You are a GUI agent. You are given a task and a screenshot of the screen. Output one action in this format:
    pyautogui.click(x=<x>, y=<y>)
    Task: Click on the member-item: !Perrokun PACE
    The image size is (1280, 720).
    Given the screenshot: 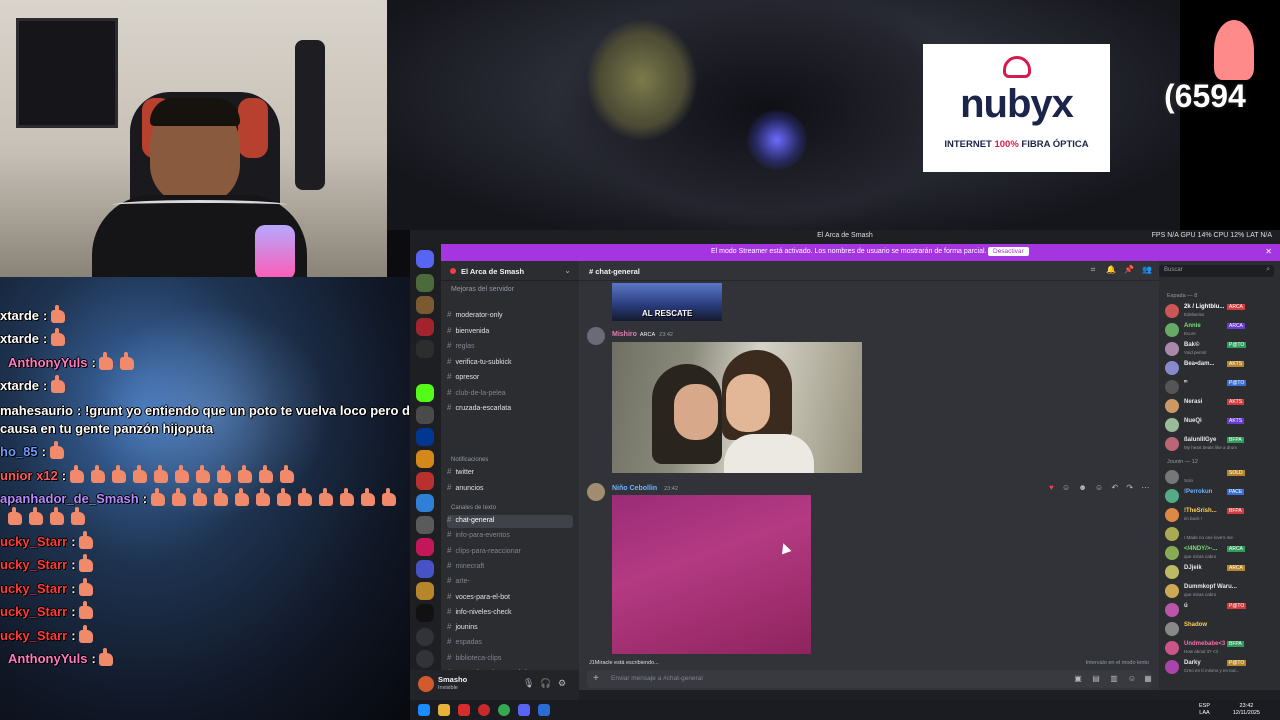 What is the action you would take?
    pyautogui.click(x=1221, y=496)
    